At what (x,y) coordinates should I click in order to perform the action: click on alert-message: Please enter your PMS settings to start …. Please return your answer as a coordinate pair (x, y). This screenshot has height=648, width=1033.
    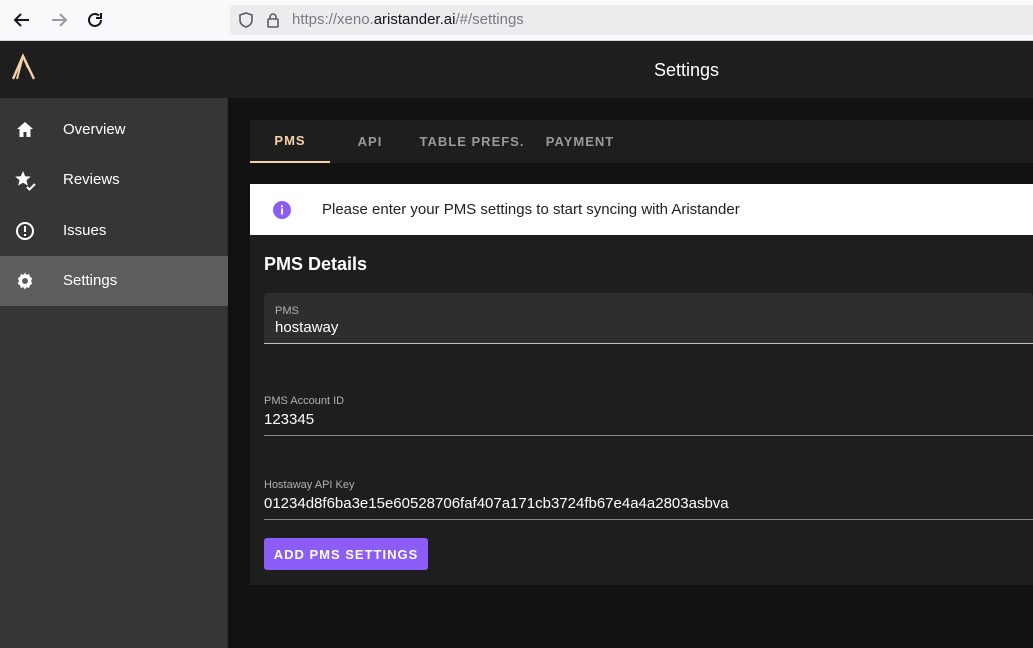
    Looking at the image, I should click on (531, 209).